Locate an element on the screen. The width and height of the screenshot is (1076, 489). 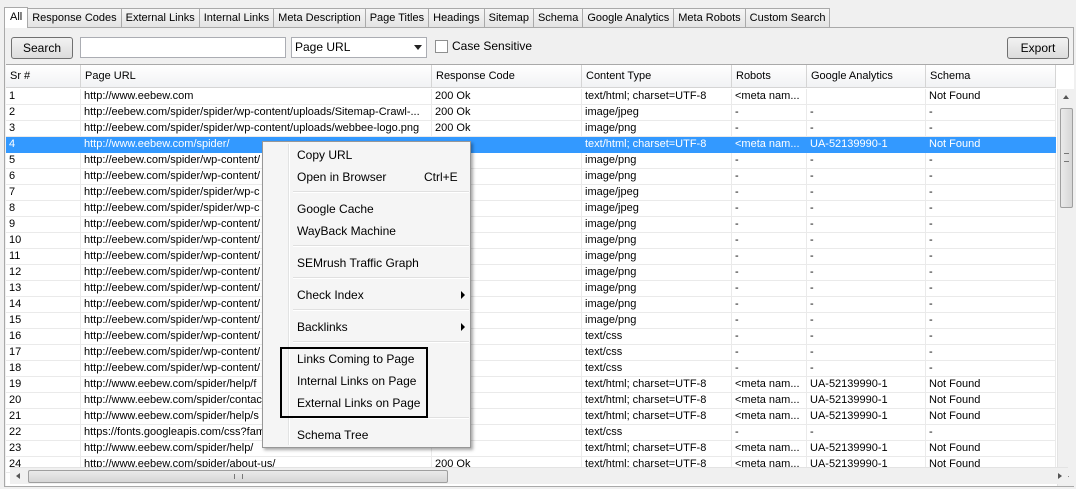
tab-google-analytics: Google Analytics is located at coordinates (629, 17).